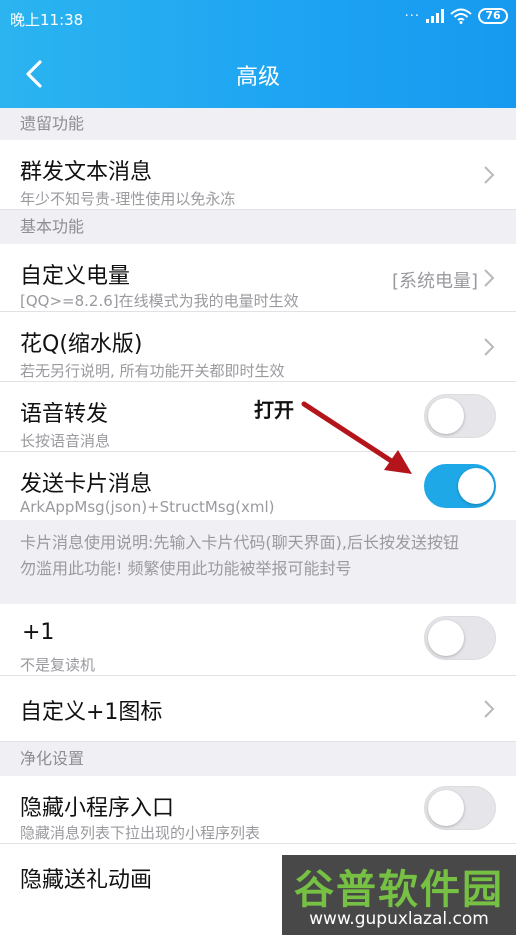 The image size is (516, 935). Describe the element at coordinates (460, 486) in the screenshot. I see `card-message-toggle` at that location.